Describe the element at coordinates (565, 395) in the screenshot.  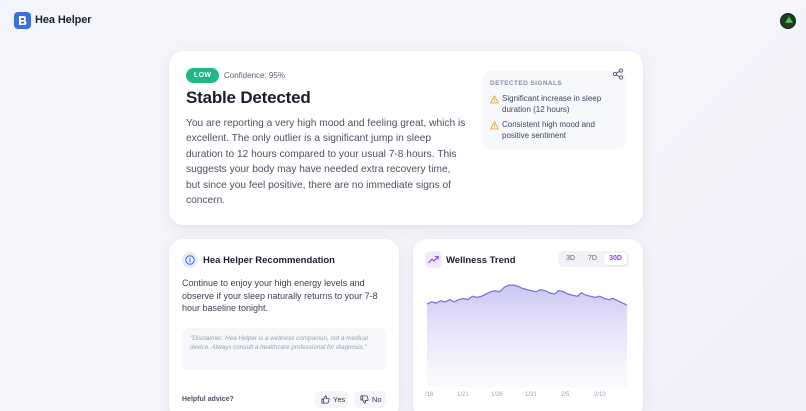
I see `x-tick-label: 2/5` at that location.